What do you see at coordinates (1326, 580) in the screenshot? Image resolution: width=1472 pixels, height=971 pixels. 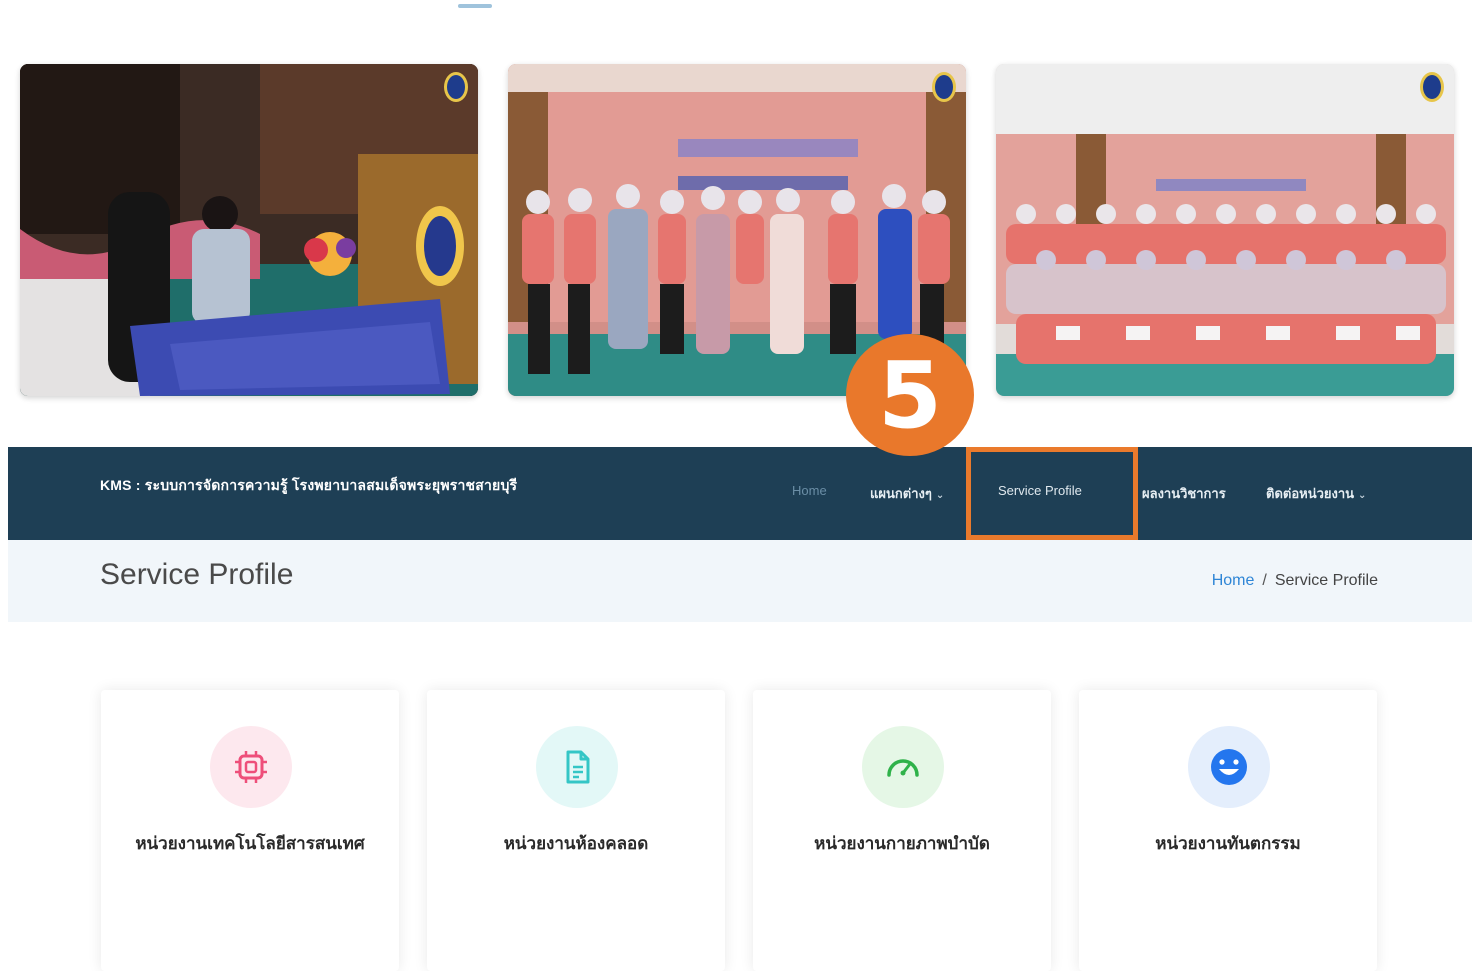 I see `breadcrumb-current: Service Profile` at bounding box center [1326, 580].